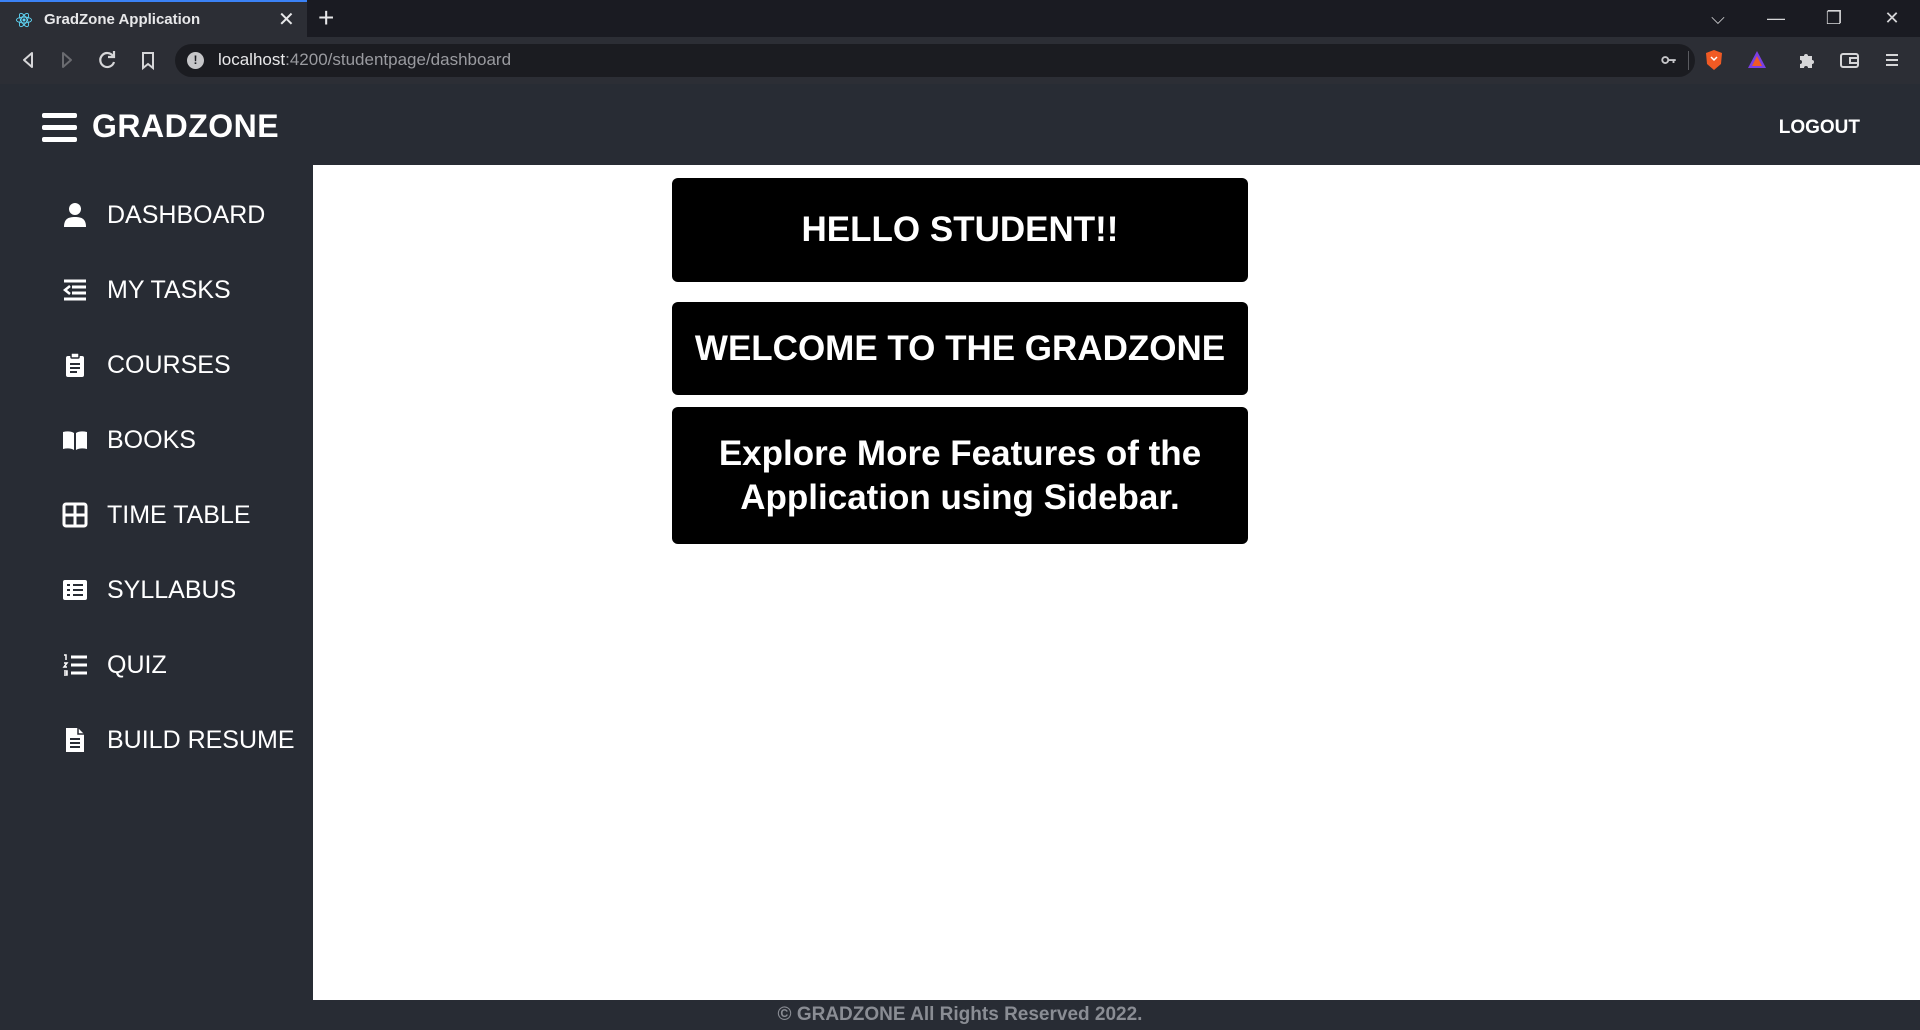  I want to click on new-tab-button: +, so click(326, 18).